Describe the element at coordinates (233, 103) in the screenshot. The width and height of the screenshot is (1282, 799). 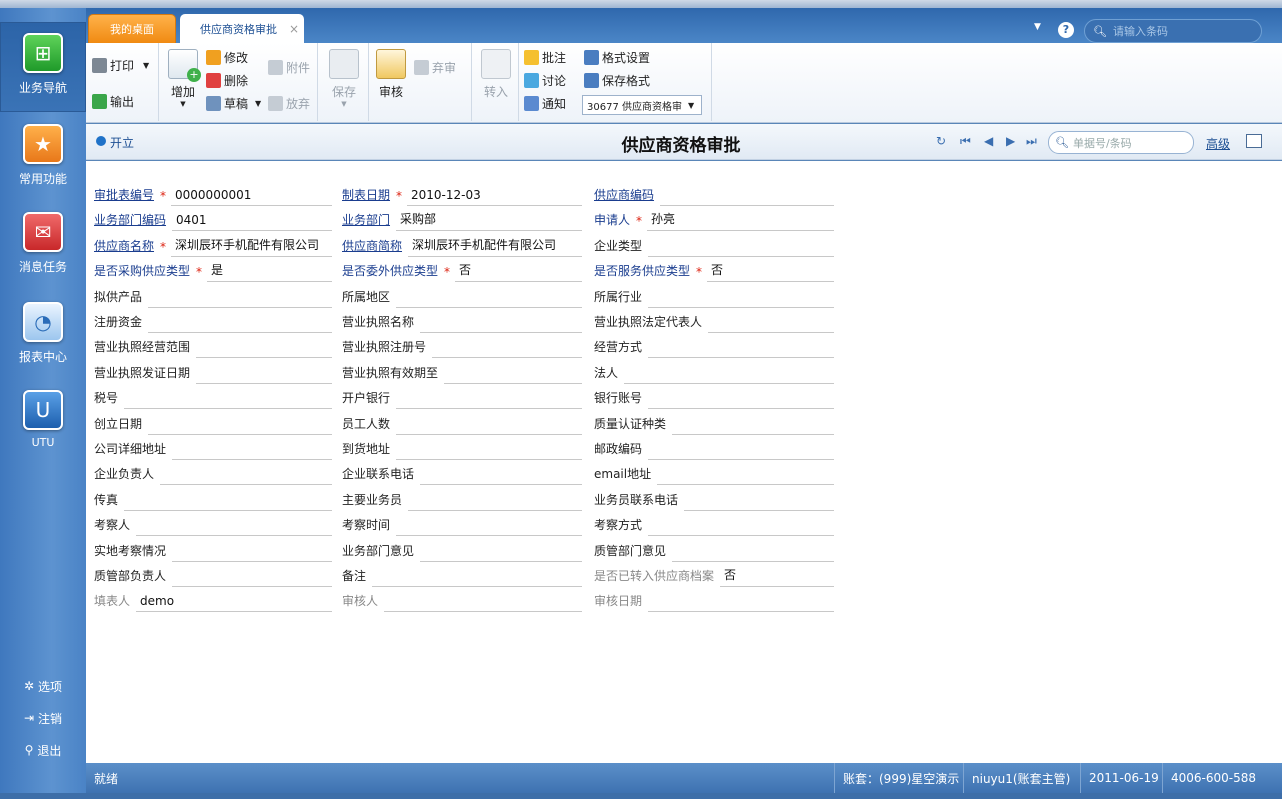
I see `draft-button: 草稿 ▼` at that location.